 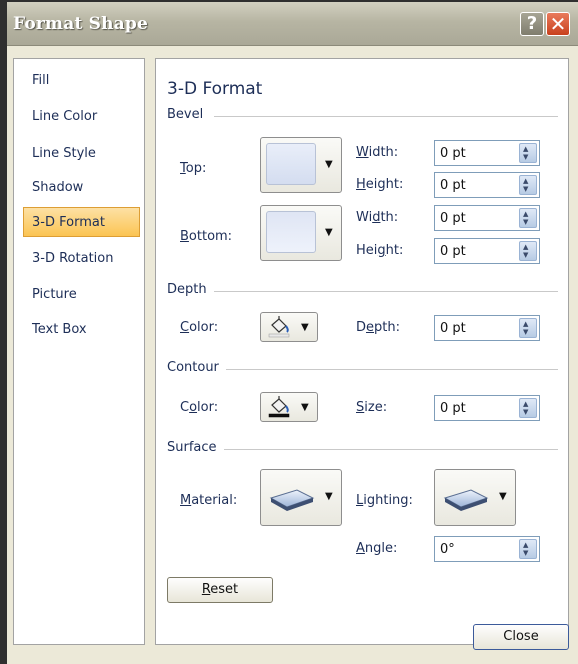 I want to click on close-button: Close, so click(x=521, y=637).